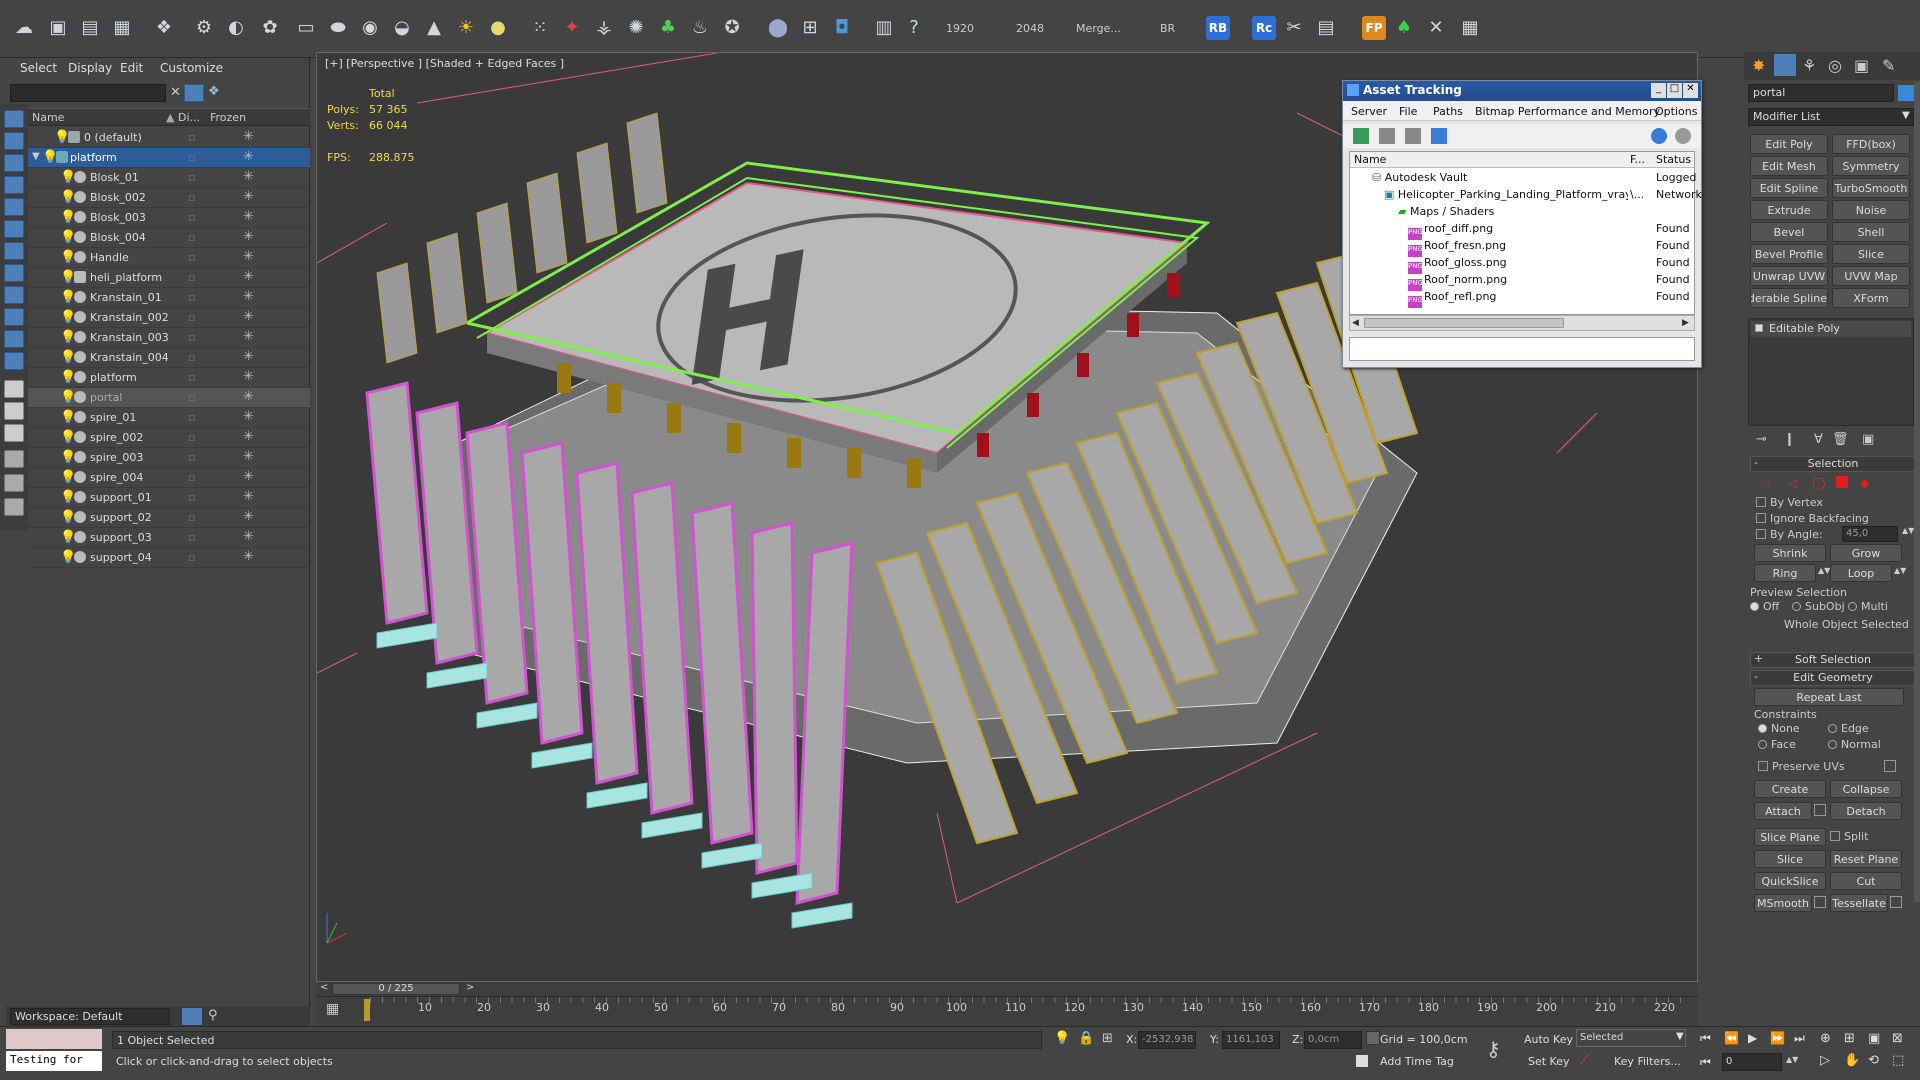 The image size is (1920, 1080). I want to click on quickslice-button: QuickSlice, so click(1790, 881).